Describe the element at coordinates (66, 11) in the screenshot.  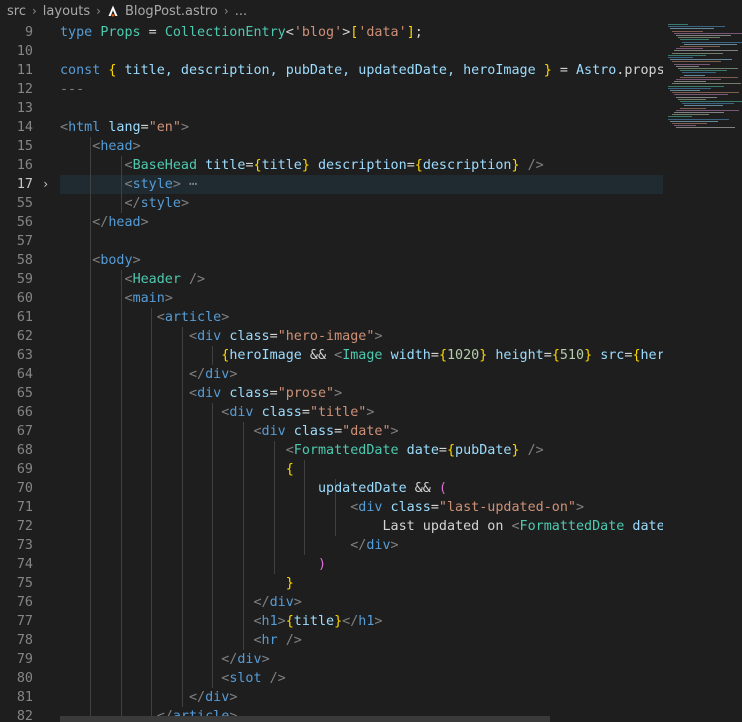
I see `breadcrumb-item-layouts: layouts` at that location.